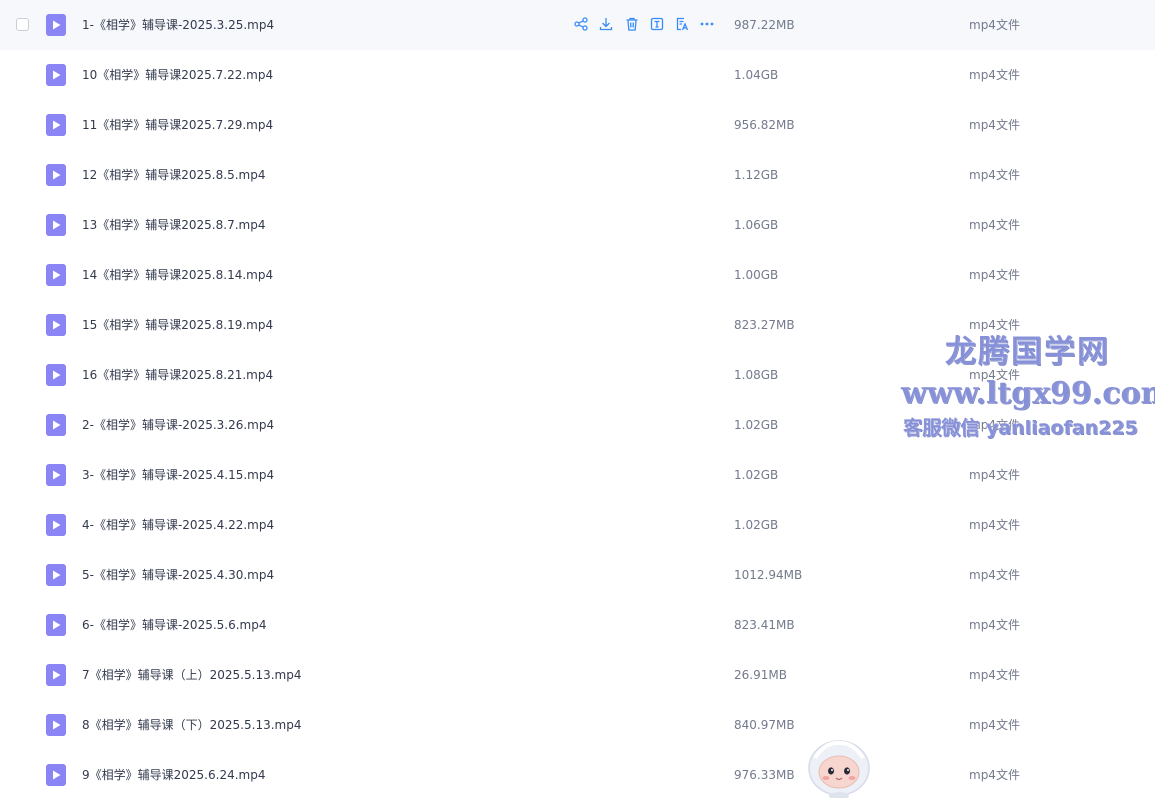 The image size is (1155, 800). I want to click on assistant-mascot-icon, so click(839, 768).